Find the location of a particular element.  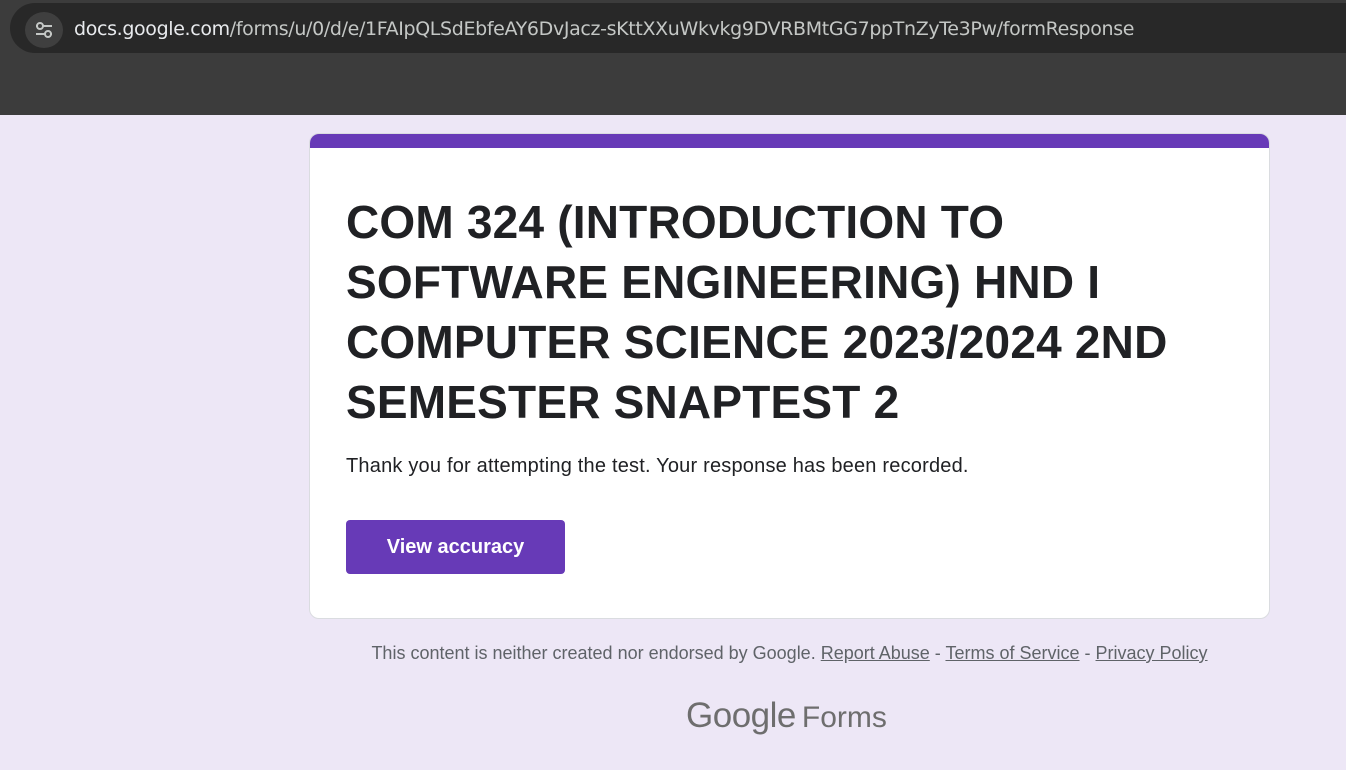

site-info-button is located at coordinates (44, 30).